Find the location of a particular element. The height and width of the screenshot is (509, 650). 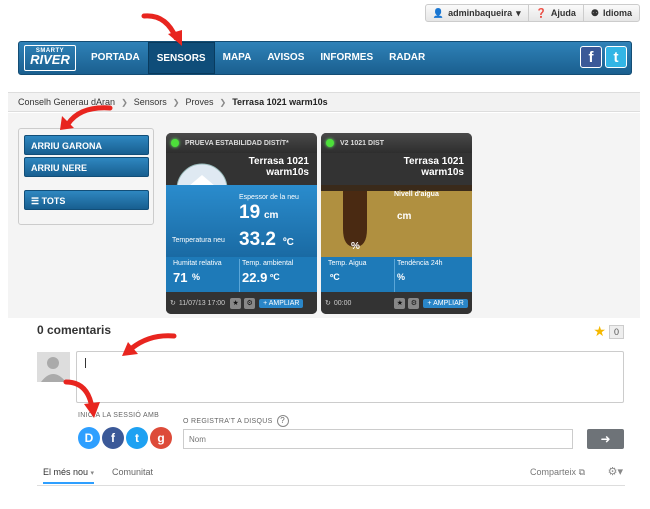

group-arriu-garona: ARRIU GARONA is located at coordinates (86, 145).